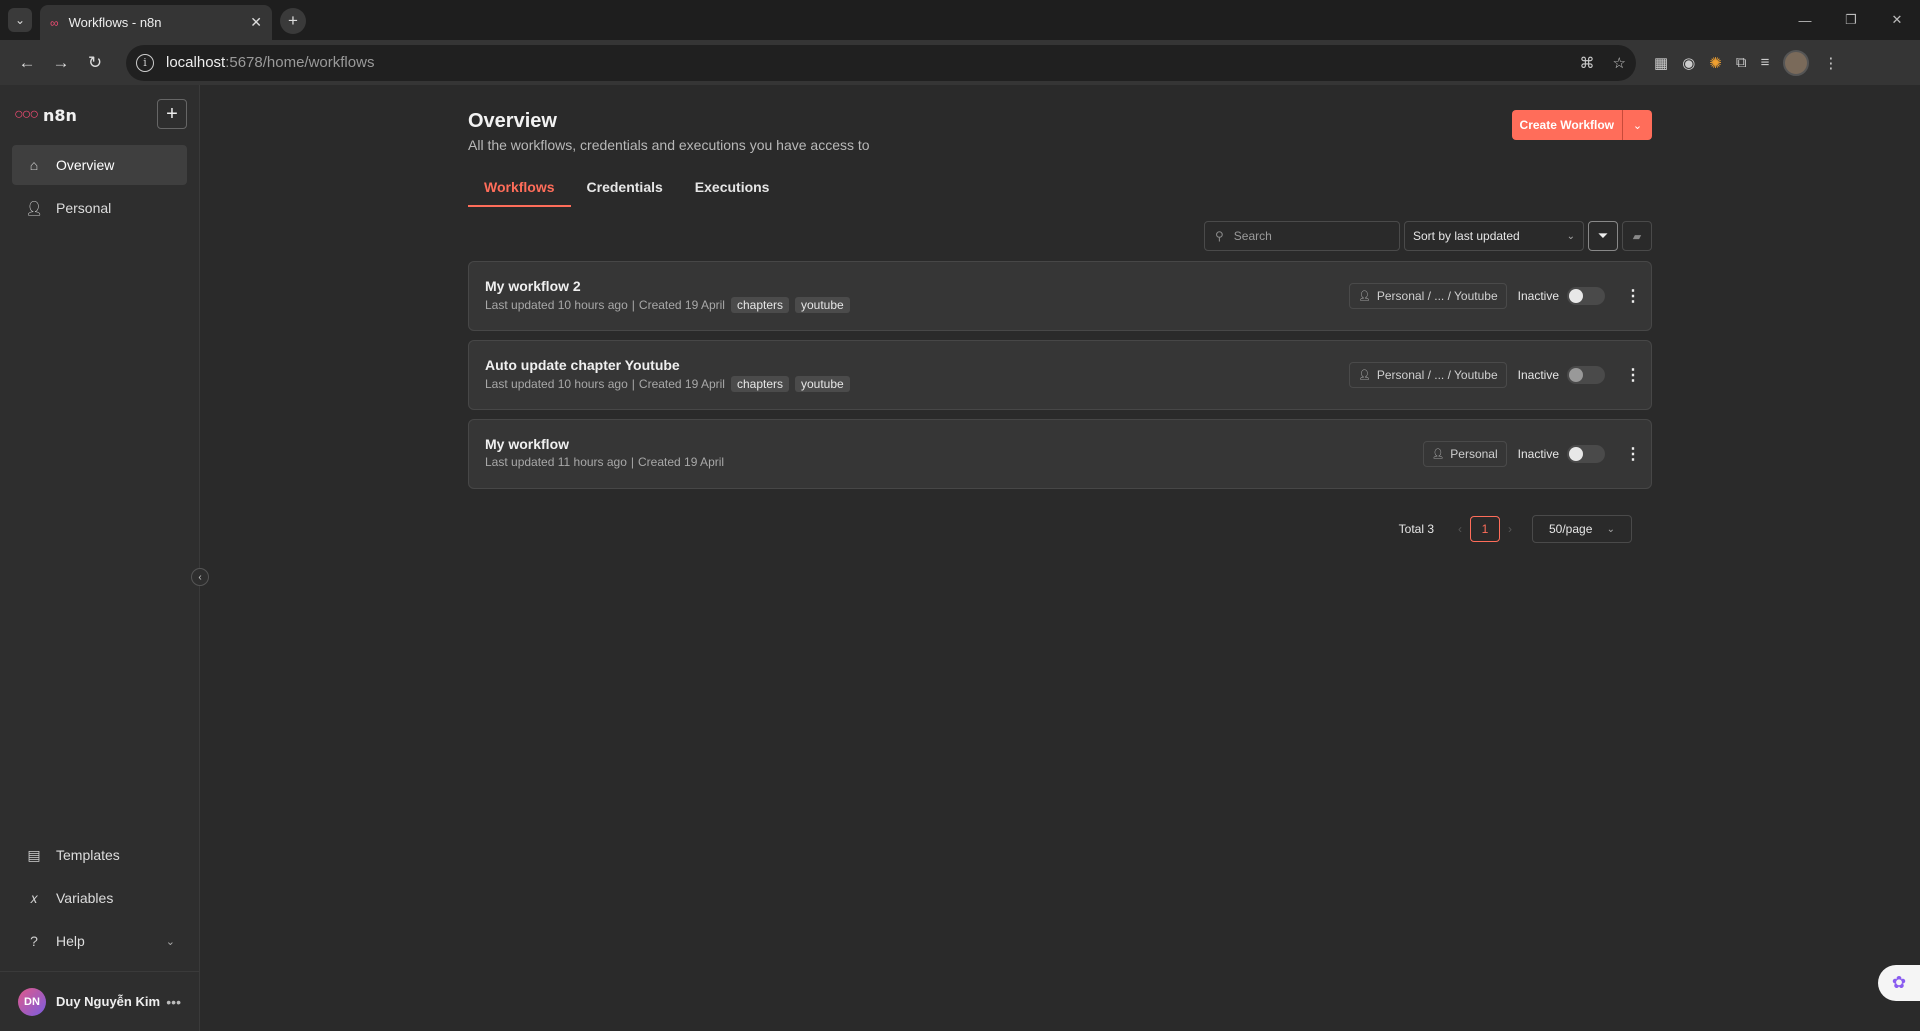  I want to click on browser-tab: ∞ Workflows - n8n ✕, so click(156, 22).